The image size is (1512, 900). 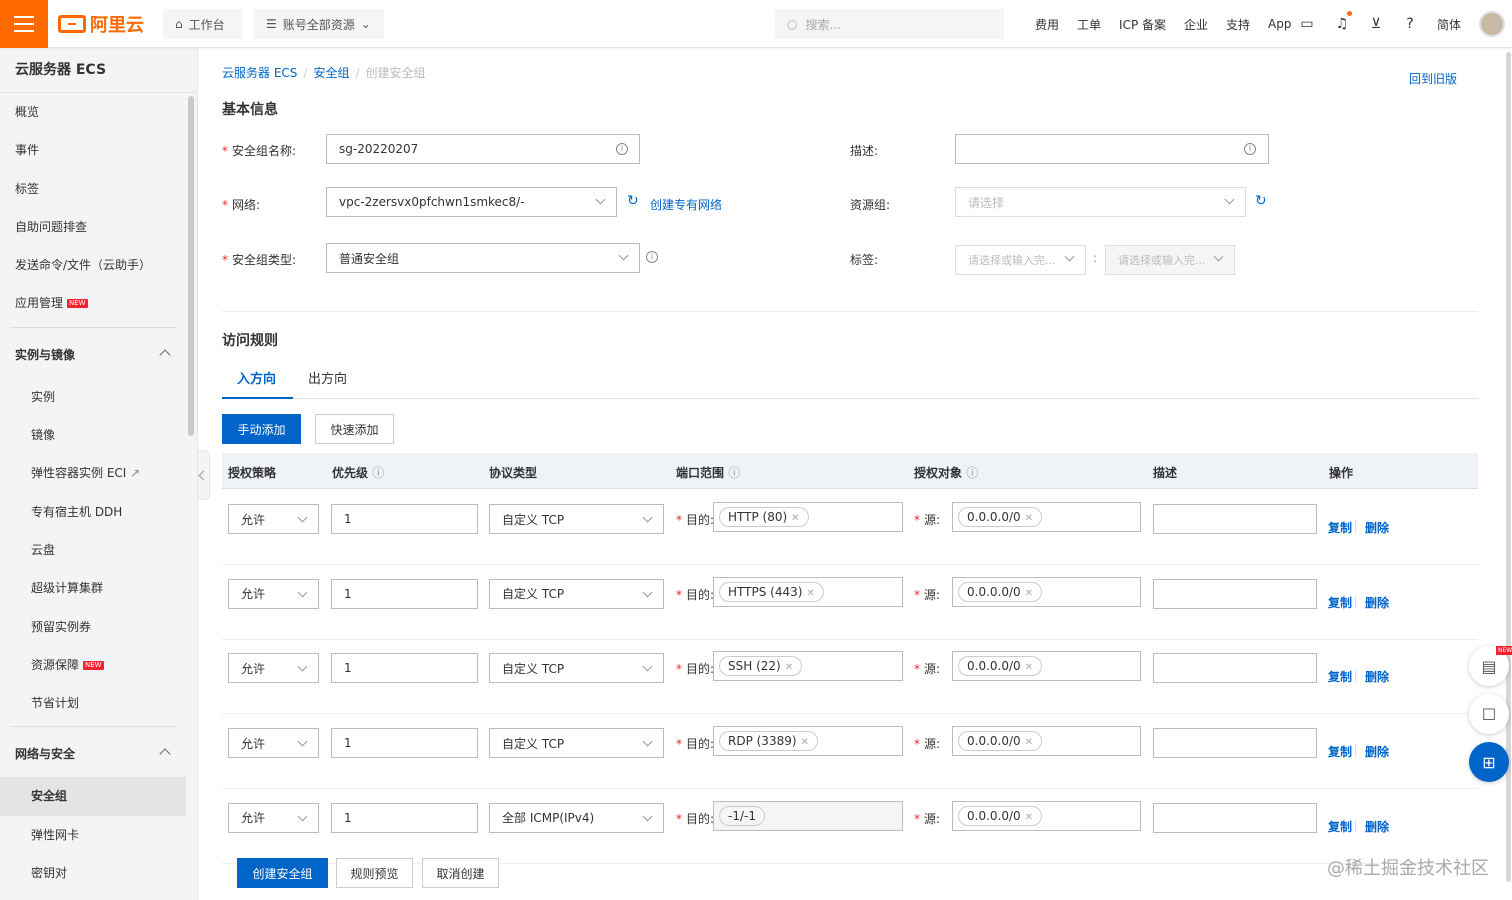 What do you see at coordinates (331, 73) in the screenshot?
I see `breadcrumb-sg: 安全组` at bounding box center [331, 73].